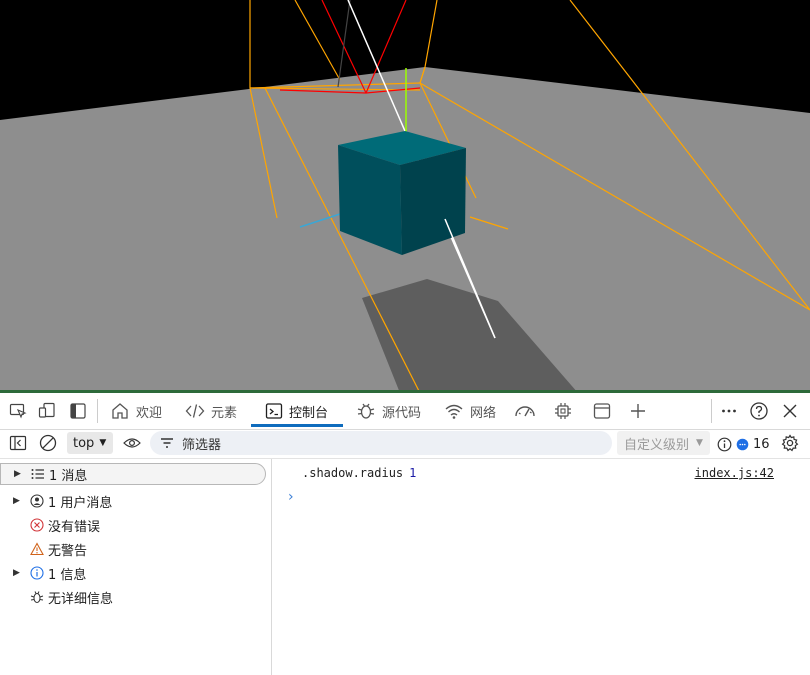  What do you see at coordinates (133, 525) in the screenshot?
I see `sidebar-item-errors: 没有错误` at bounding box center [133, 525].